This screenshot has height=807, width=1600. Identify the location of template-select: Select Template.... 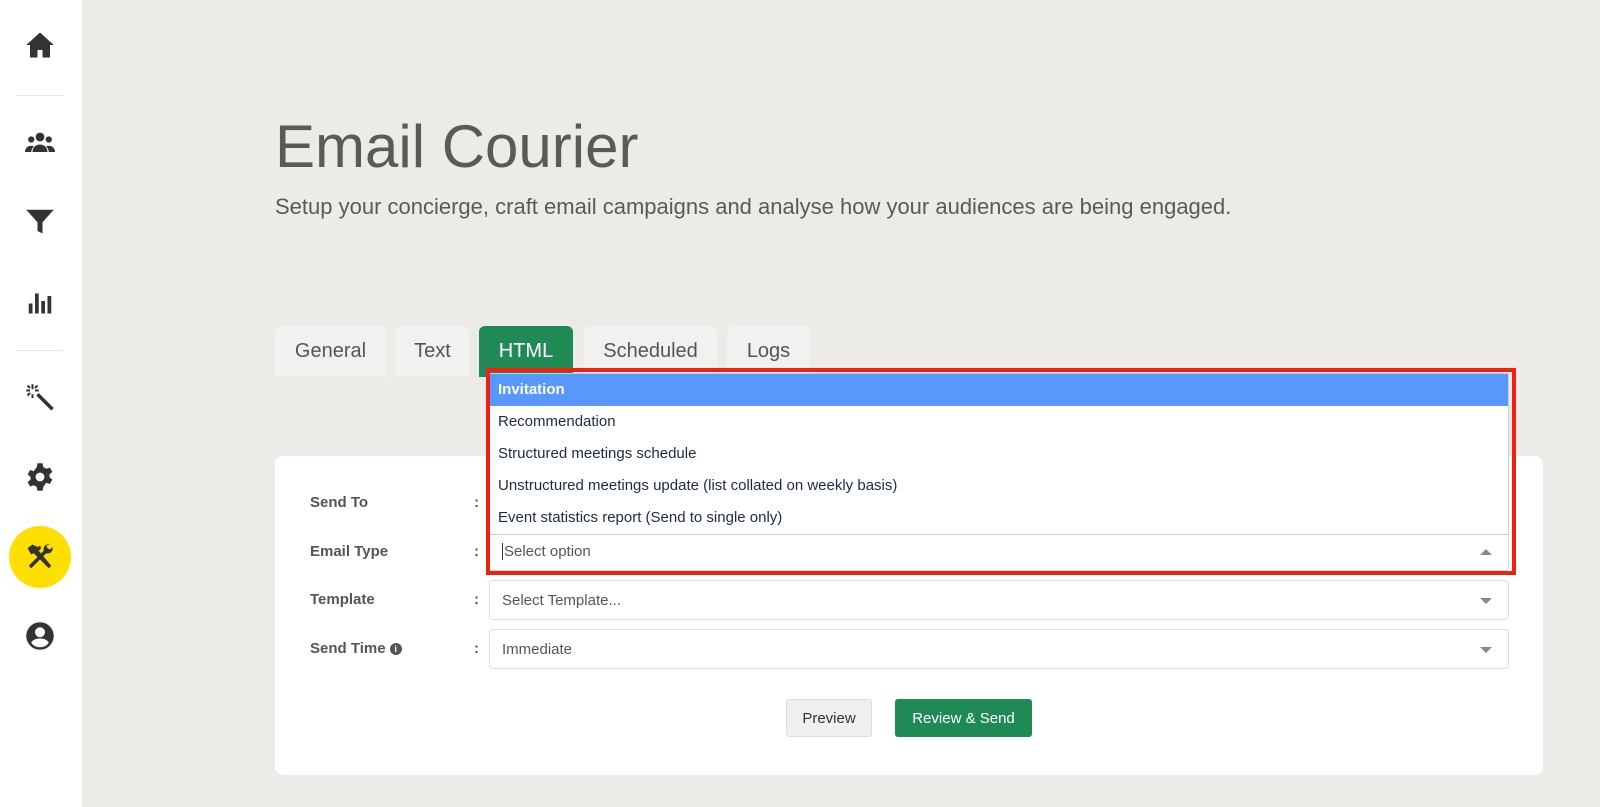
(999, 600).